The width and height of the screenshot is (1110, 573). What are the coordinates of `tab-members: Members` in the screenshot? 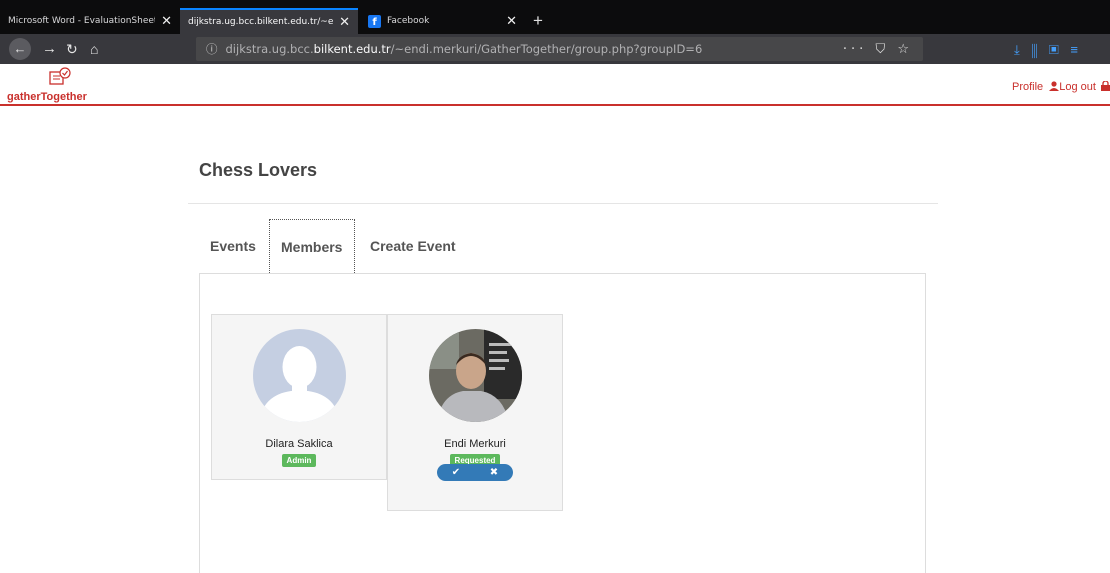 It's located at (312, 246).